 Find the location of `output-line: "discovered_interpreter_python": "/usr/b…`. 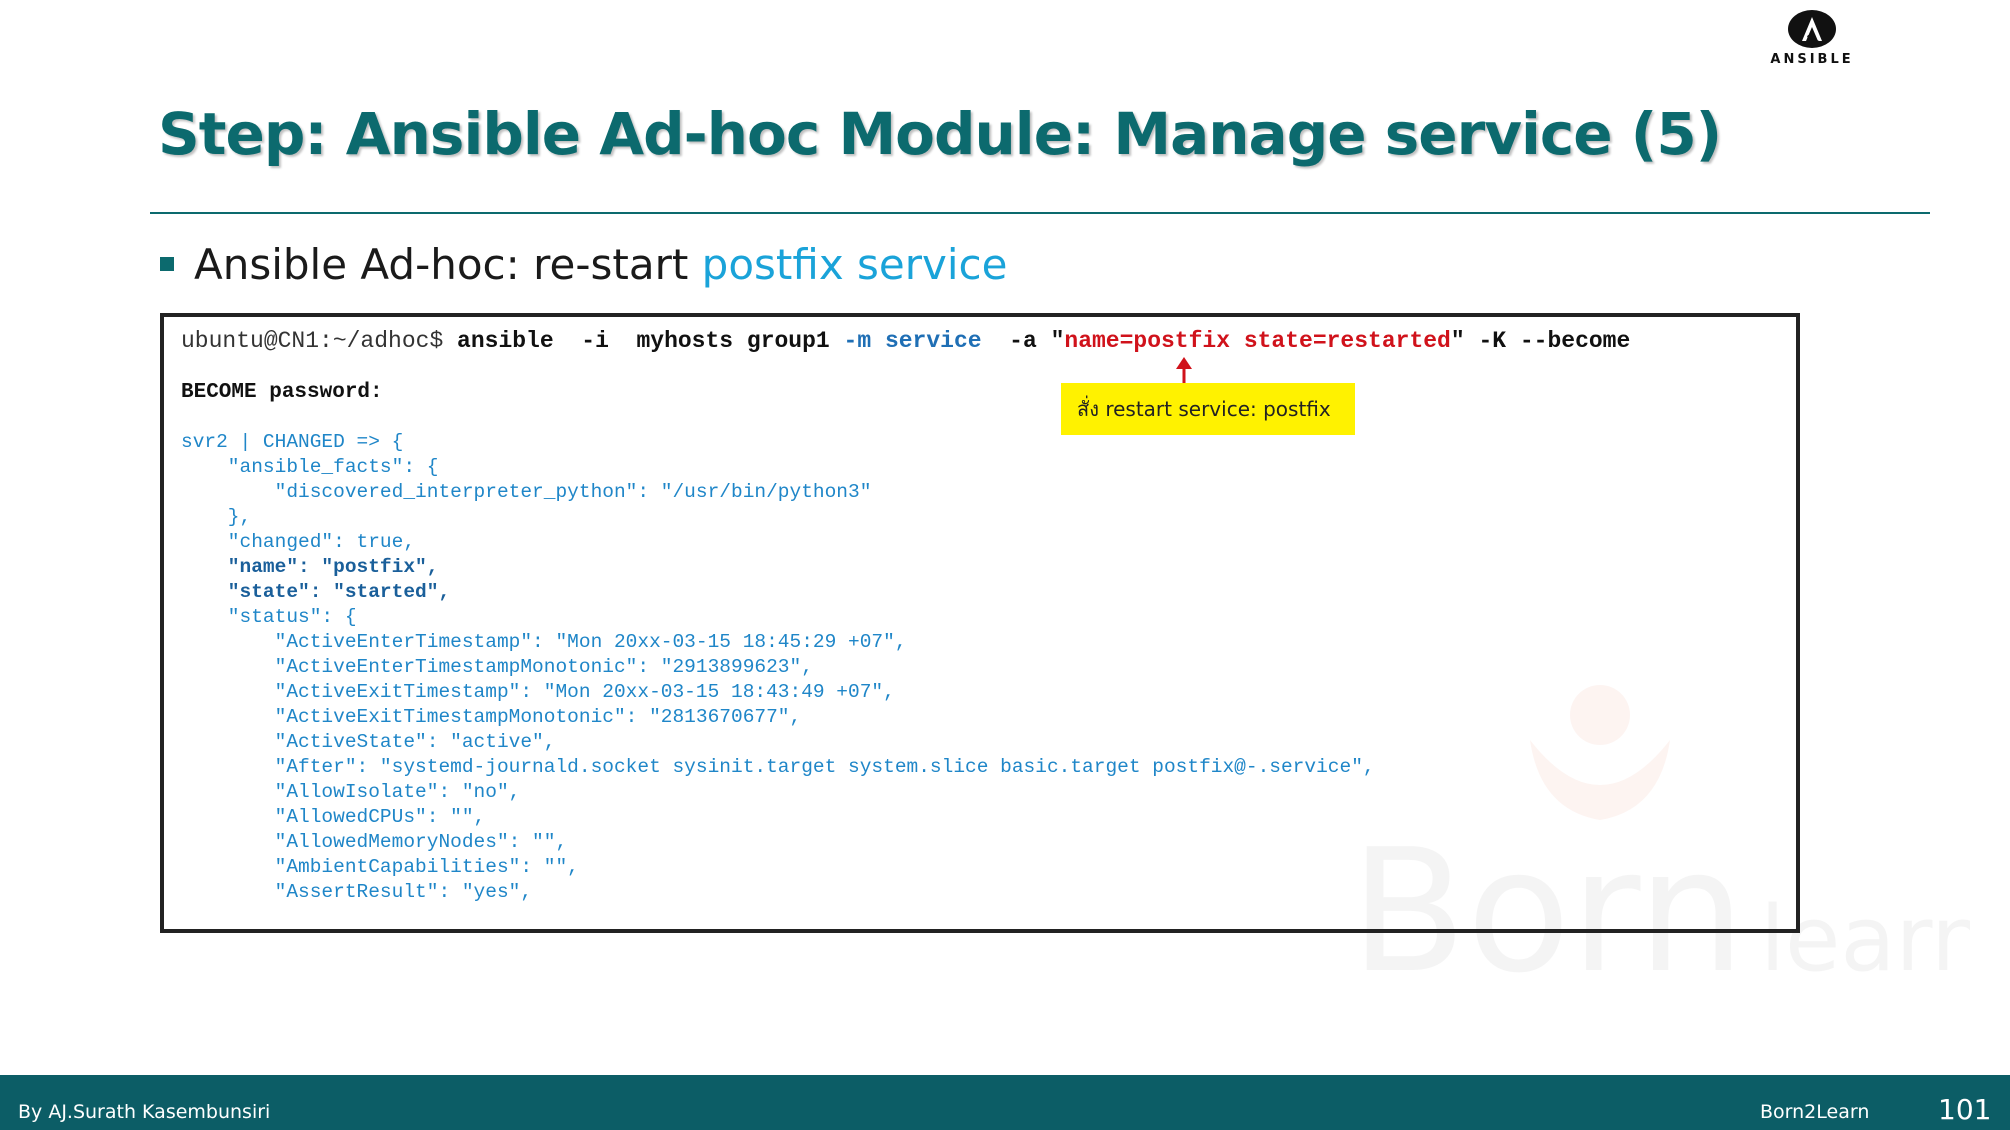

output-line: "discovered_interpreter_python": "/usr/b… is located at coordinates (526, 492).